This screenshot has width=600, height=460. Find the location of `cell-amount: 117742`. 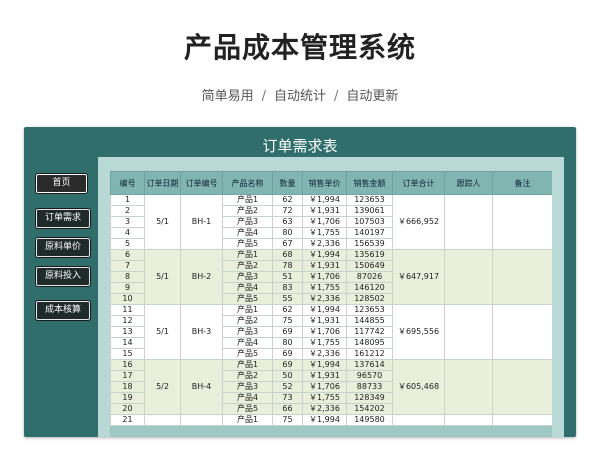

cell-amount: 117742 is located at coordinates (369, 332).